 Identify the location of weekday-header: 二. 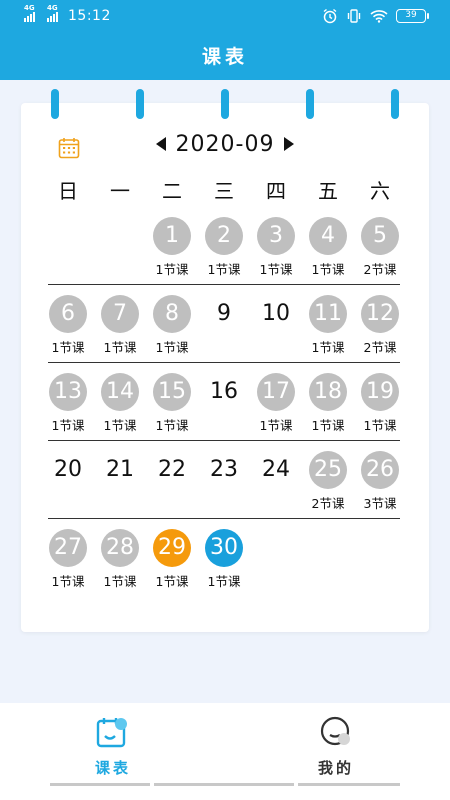
(172, 191).